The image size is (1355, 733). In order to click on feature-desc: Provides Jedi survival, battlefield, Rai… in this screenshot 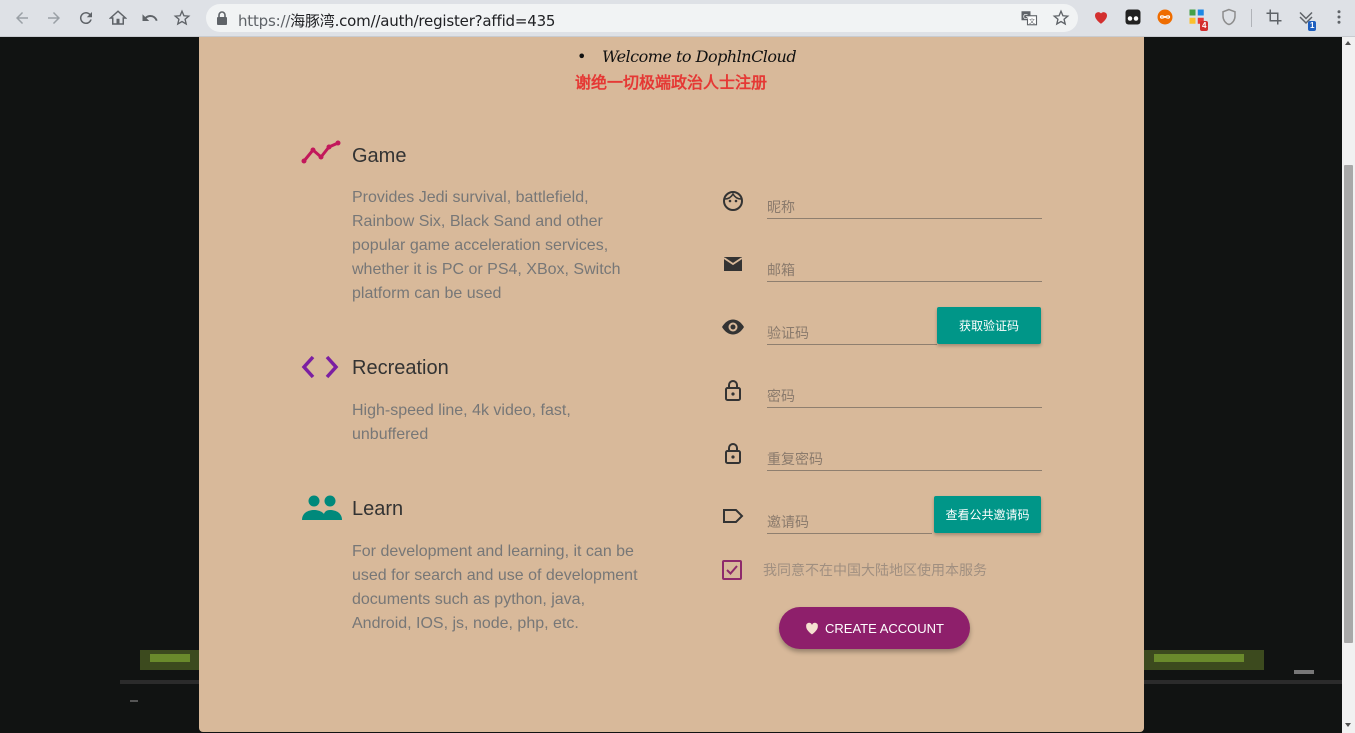, I will do `click(486, 245)`.